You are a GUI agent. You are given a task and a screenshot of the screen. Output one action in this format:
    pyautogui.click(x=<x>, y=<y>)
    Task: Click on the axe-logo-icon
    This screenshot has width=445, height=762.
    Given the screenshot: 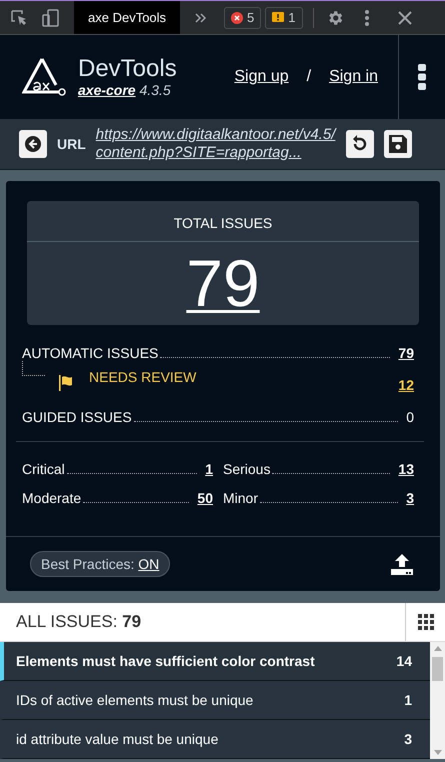 What is the action you would take?
    pyautogui.click(x=44, y=77)
    